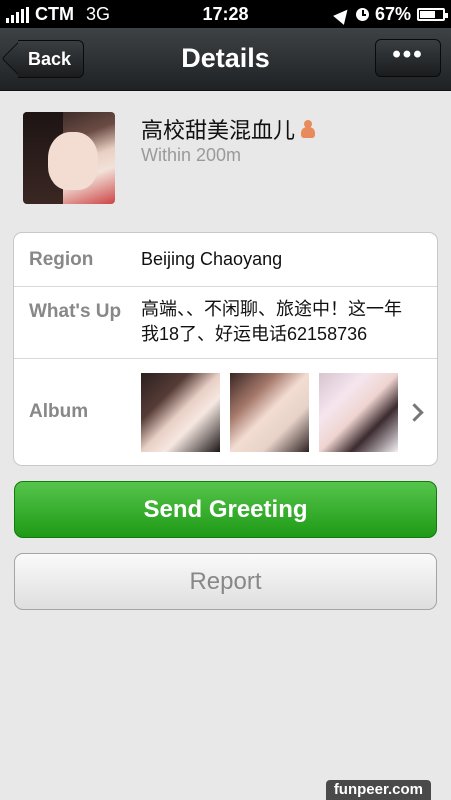 The height and width of the screenshot is (800, 451). What do you see at coordinates (432, 14) in the screenshot?
I see `battery-icon` at bounding box center [432, 14].